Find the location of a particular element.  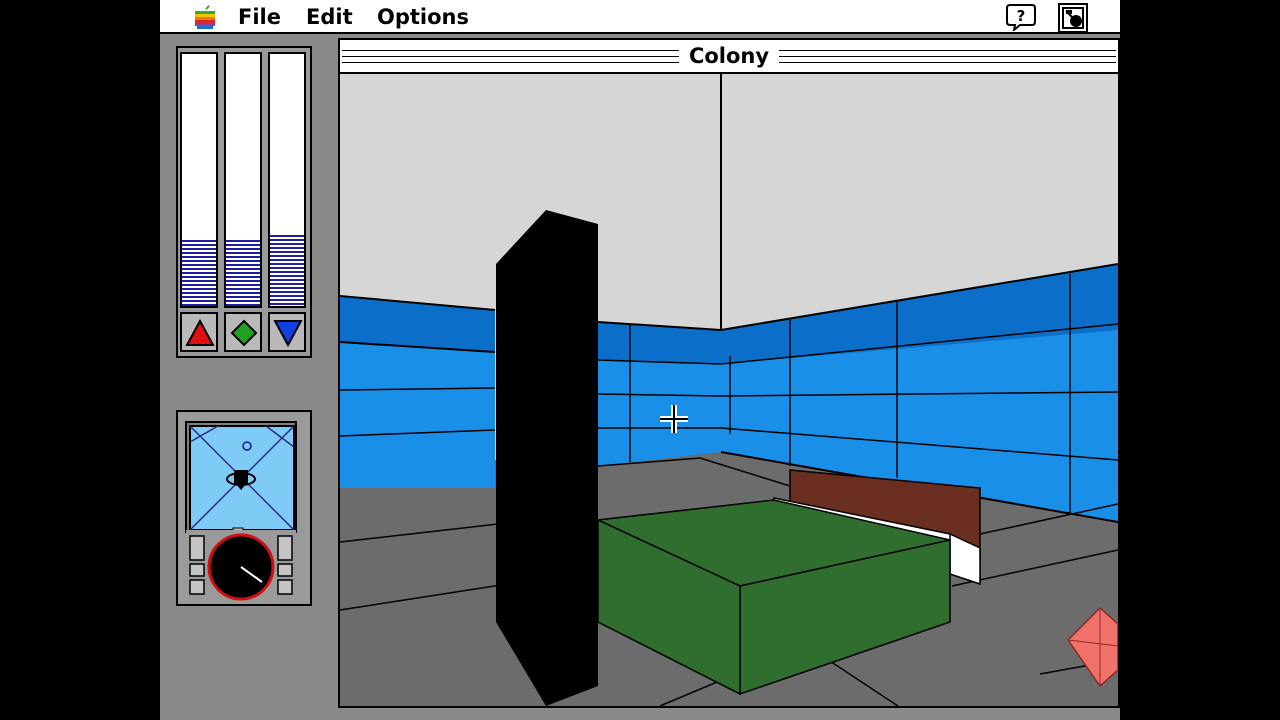

red-triangle-up-icon is located at coordinates (200, 332).